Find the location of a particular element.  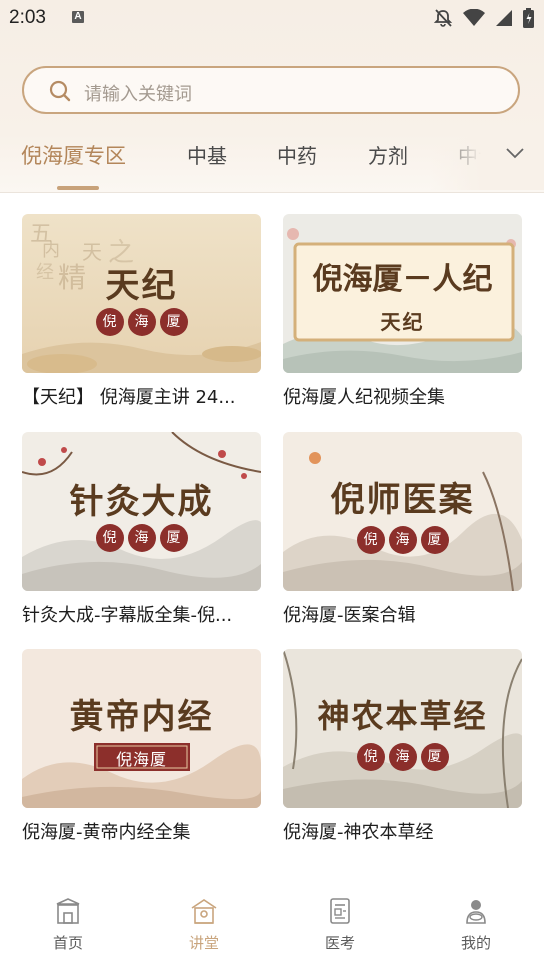

thumbnail-title: 倪师医案 is located at coordinates (402, 500).